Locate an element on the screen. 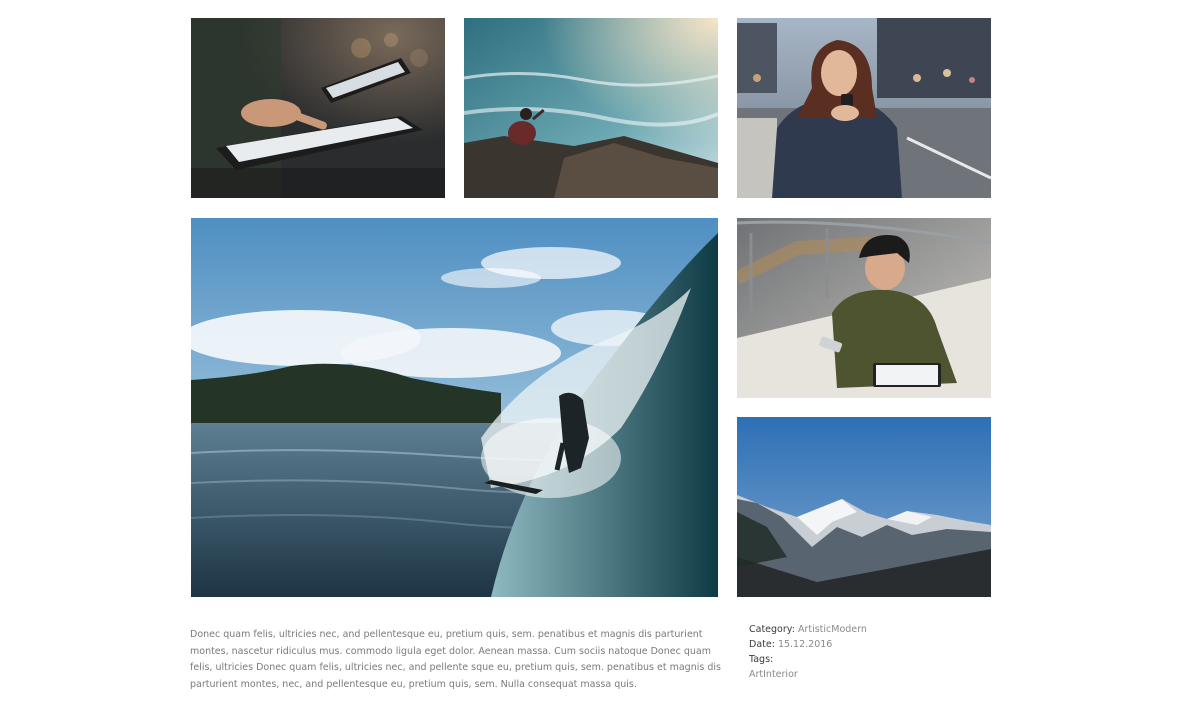  gallery-image-cliff is located at coordinates (591, 108).